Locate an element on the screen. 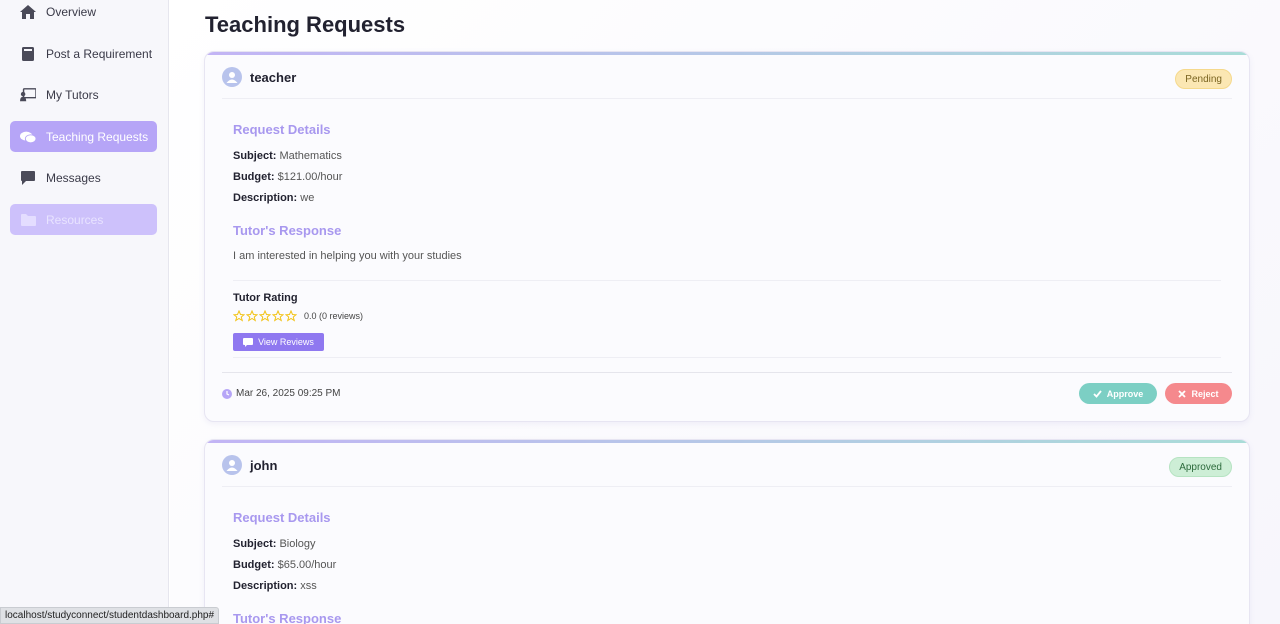 This screenshot has height=624, width=1280. rating-row: 0.0 (0 reviews) is located at coordinates (298, 316).